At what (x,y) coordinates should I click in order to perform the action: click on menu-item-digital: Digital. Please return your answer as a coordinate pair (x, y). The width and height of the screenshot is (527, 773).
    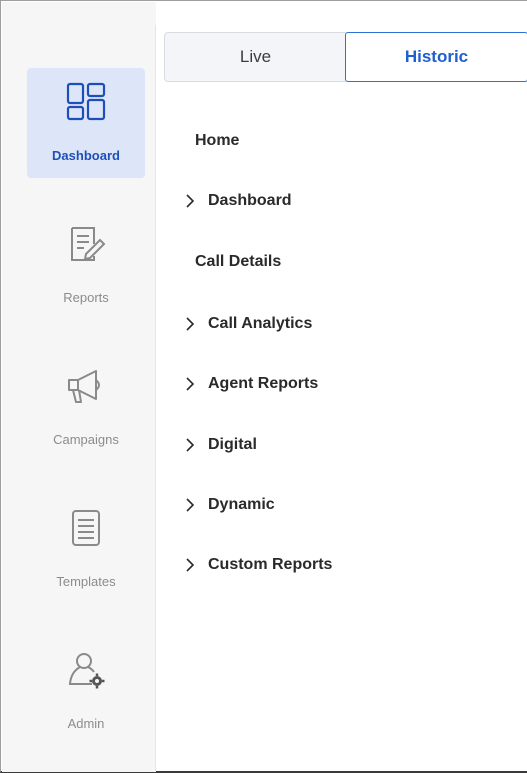
    Looking at the image, I should click on (210, 445).